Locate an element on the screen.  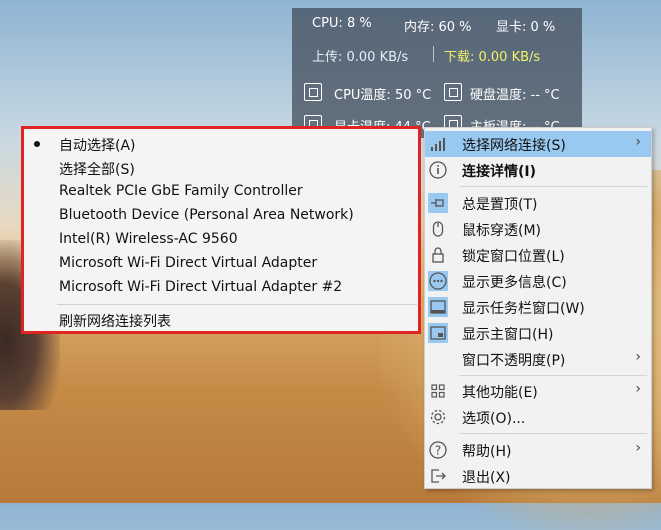
menu-item-window-opacity: 窗口不透明度(P) › is located at coordinates (538, 359).